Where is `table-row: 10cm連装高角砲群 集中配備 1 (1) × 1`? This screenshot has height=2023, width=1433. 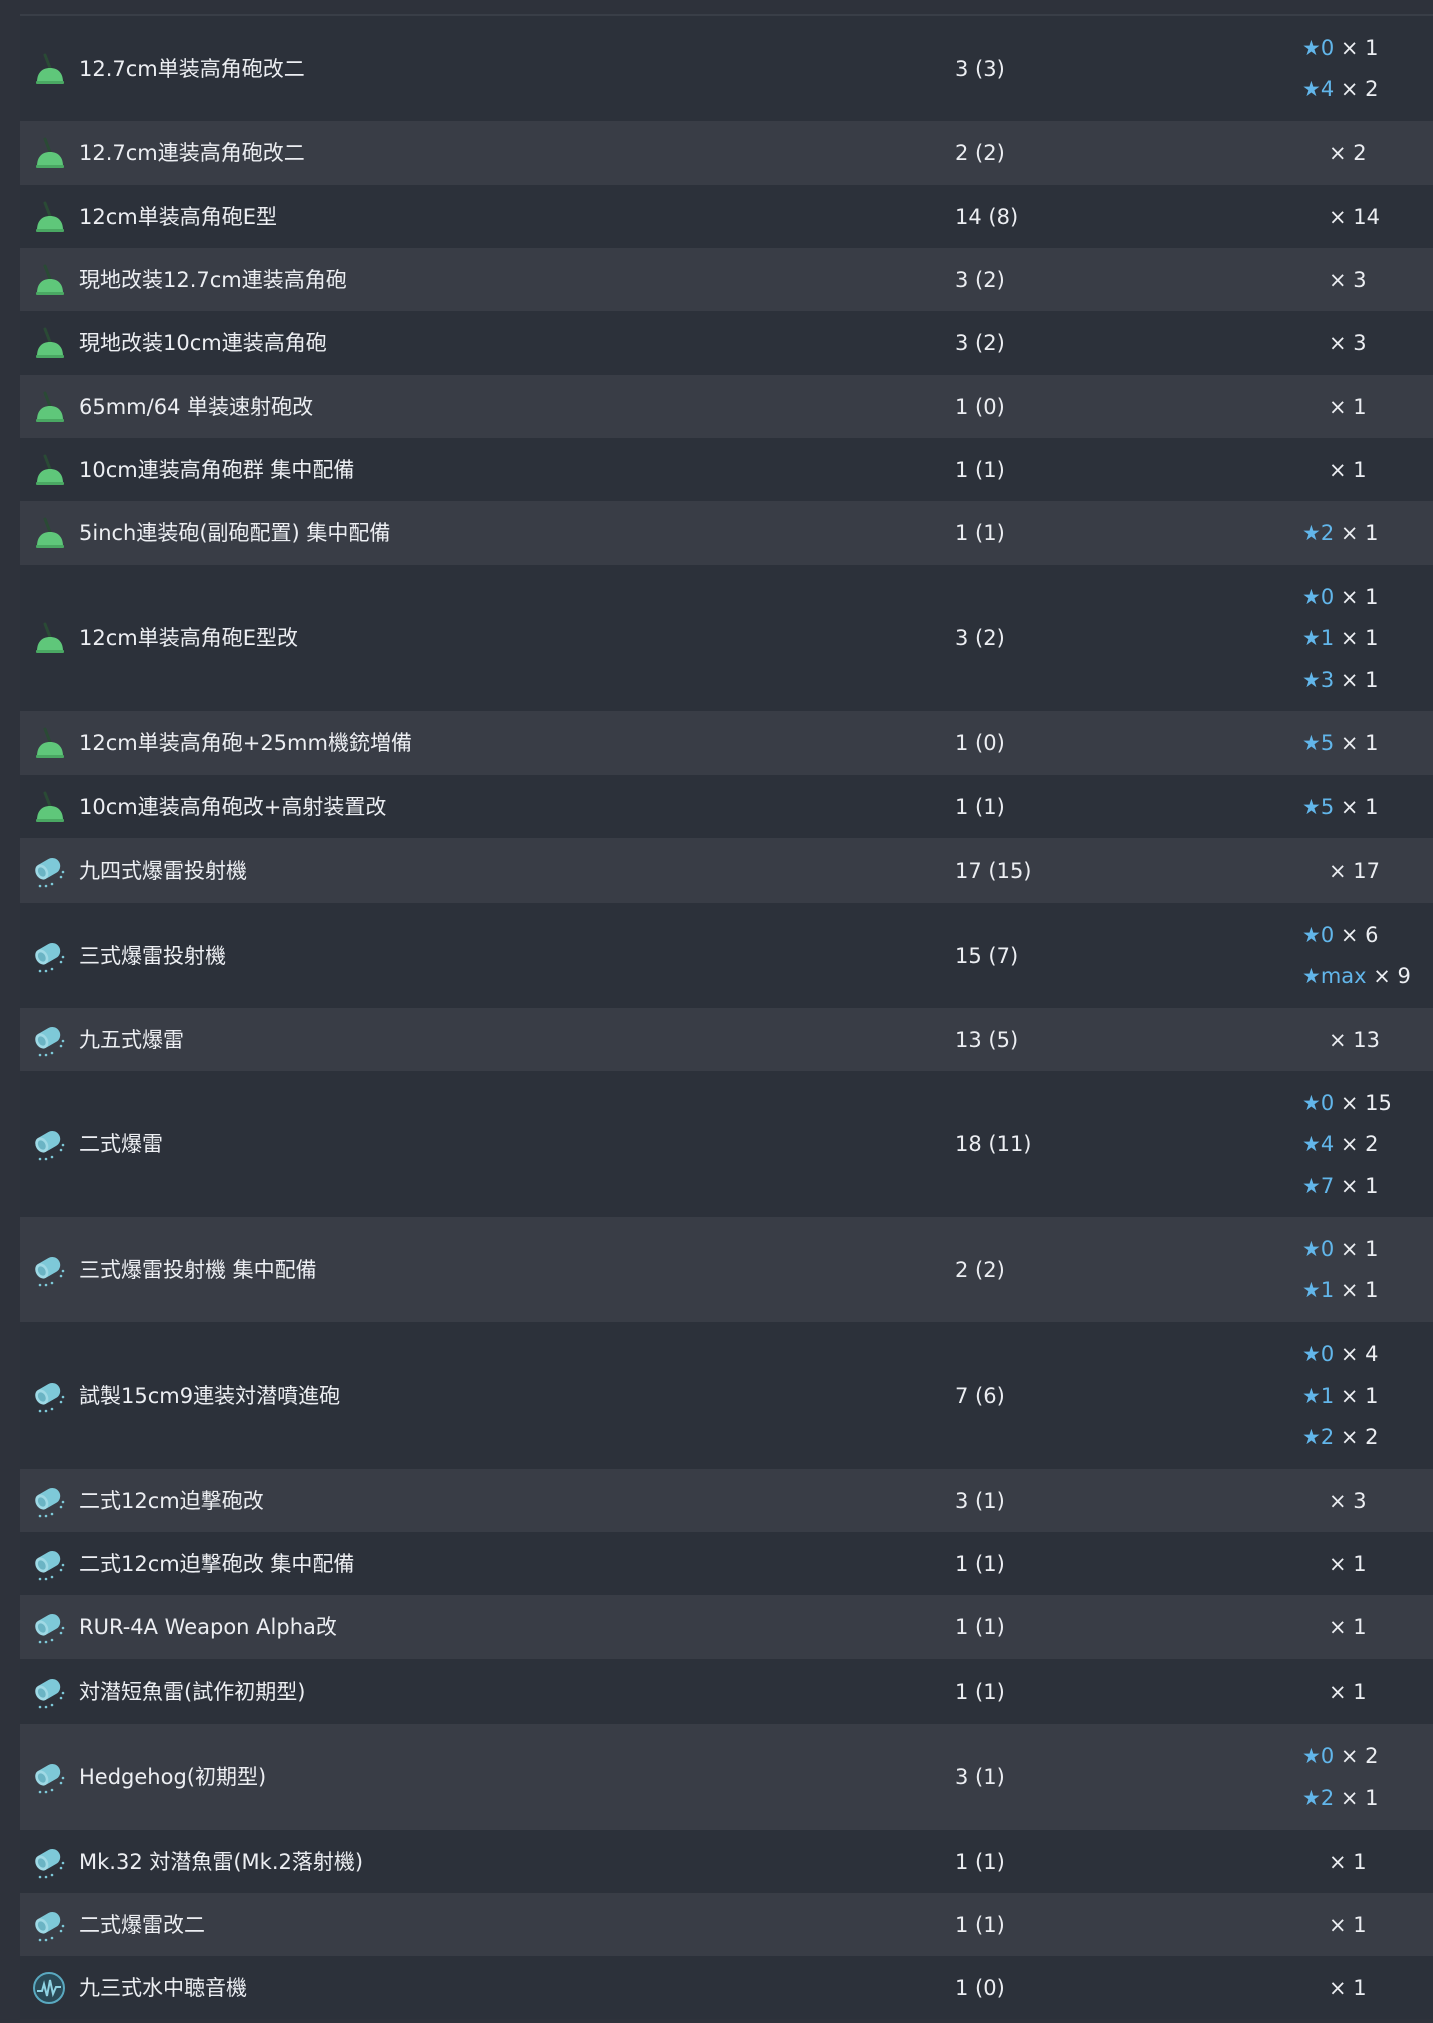 table-row: 10cm連装高角砲群 集中配備 1 (1) × 1 is located at coordinates (726, 469).